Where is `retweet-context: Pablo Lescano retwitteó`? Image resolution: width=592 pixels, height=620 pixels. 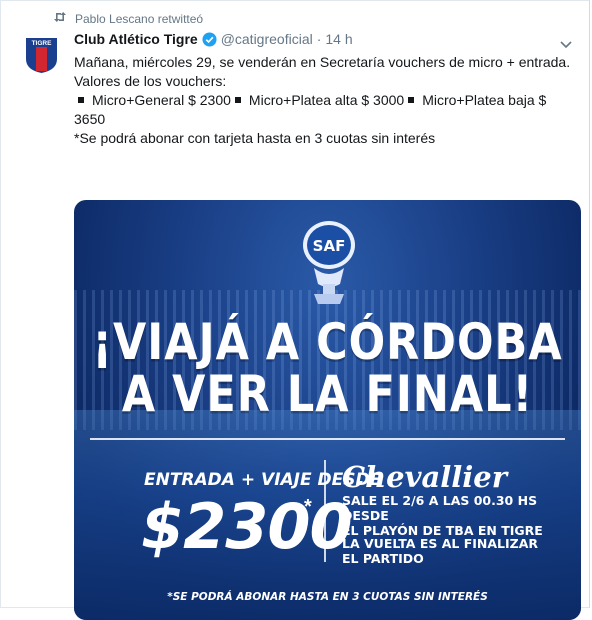
retweet-context: Pablo Lescano retwitteó is located at coordinates (128, 18).